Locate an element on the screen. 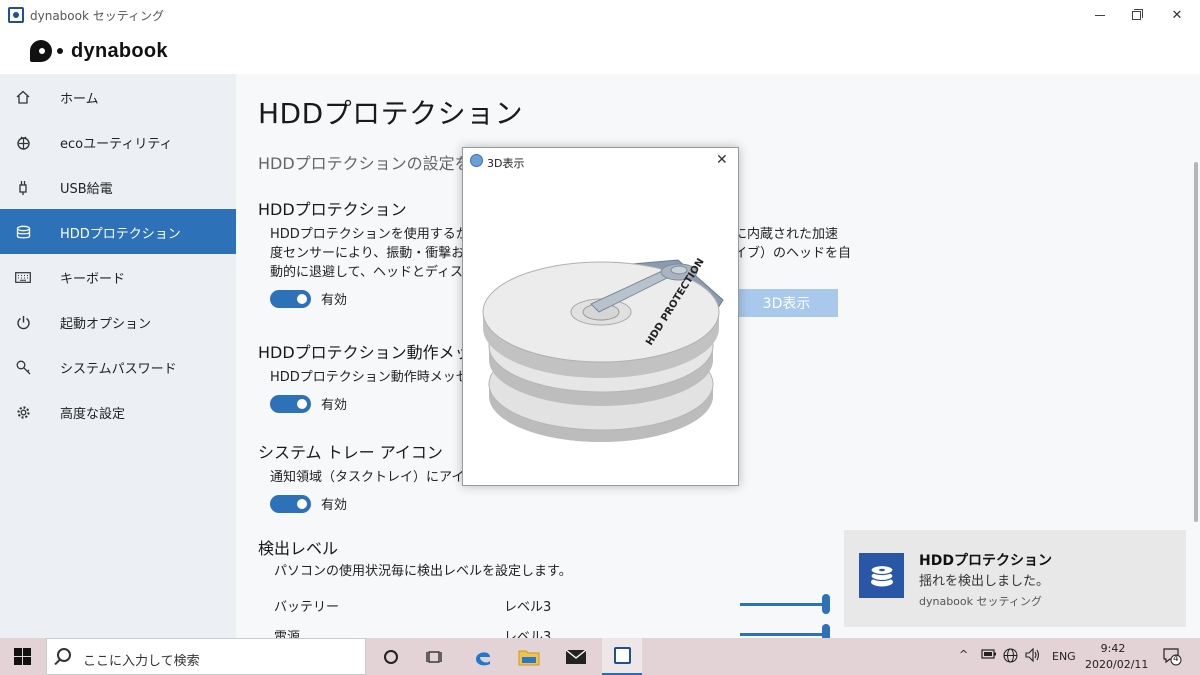 Image resolution: width=1200 pixels, height=675 pixels. sidebar-item-hdd-protection: HDDプロテクション is located at coordinates (118, 231).